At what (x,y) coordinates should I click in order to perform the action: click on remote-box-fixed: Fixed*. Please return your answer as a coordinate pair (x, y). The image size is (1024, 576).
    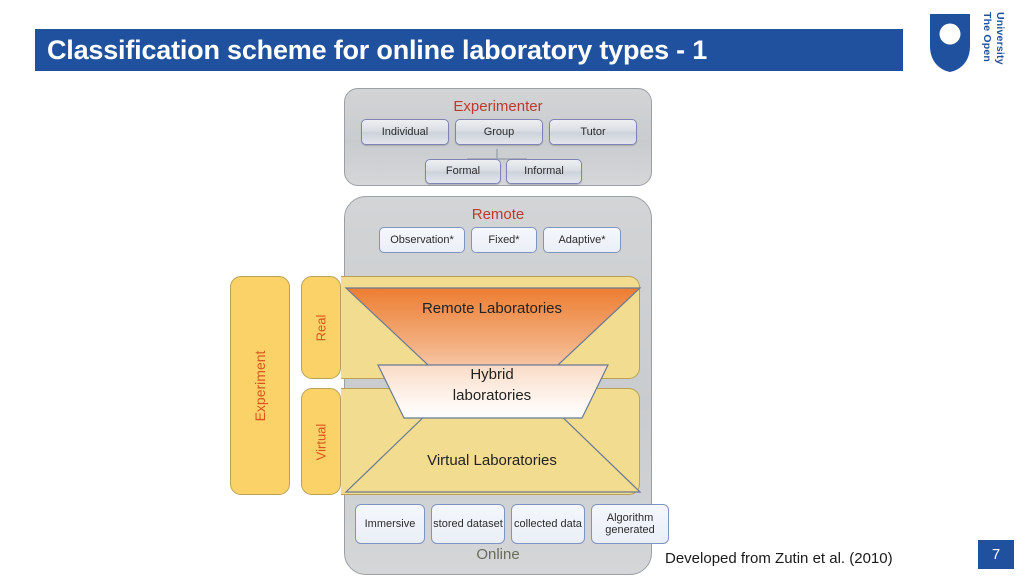
    Looking at the image, I should click on (504, 240).